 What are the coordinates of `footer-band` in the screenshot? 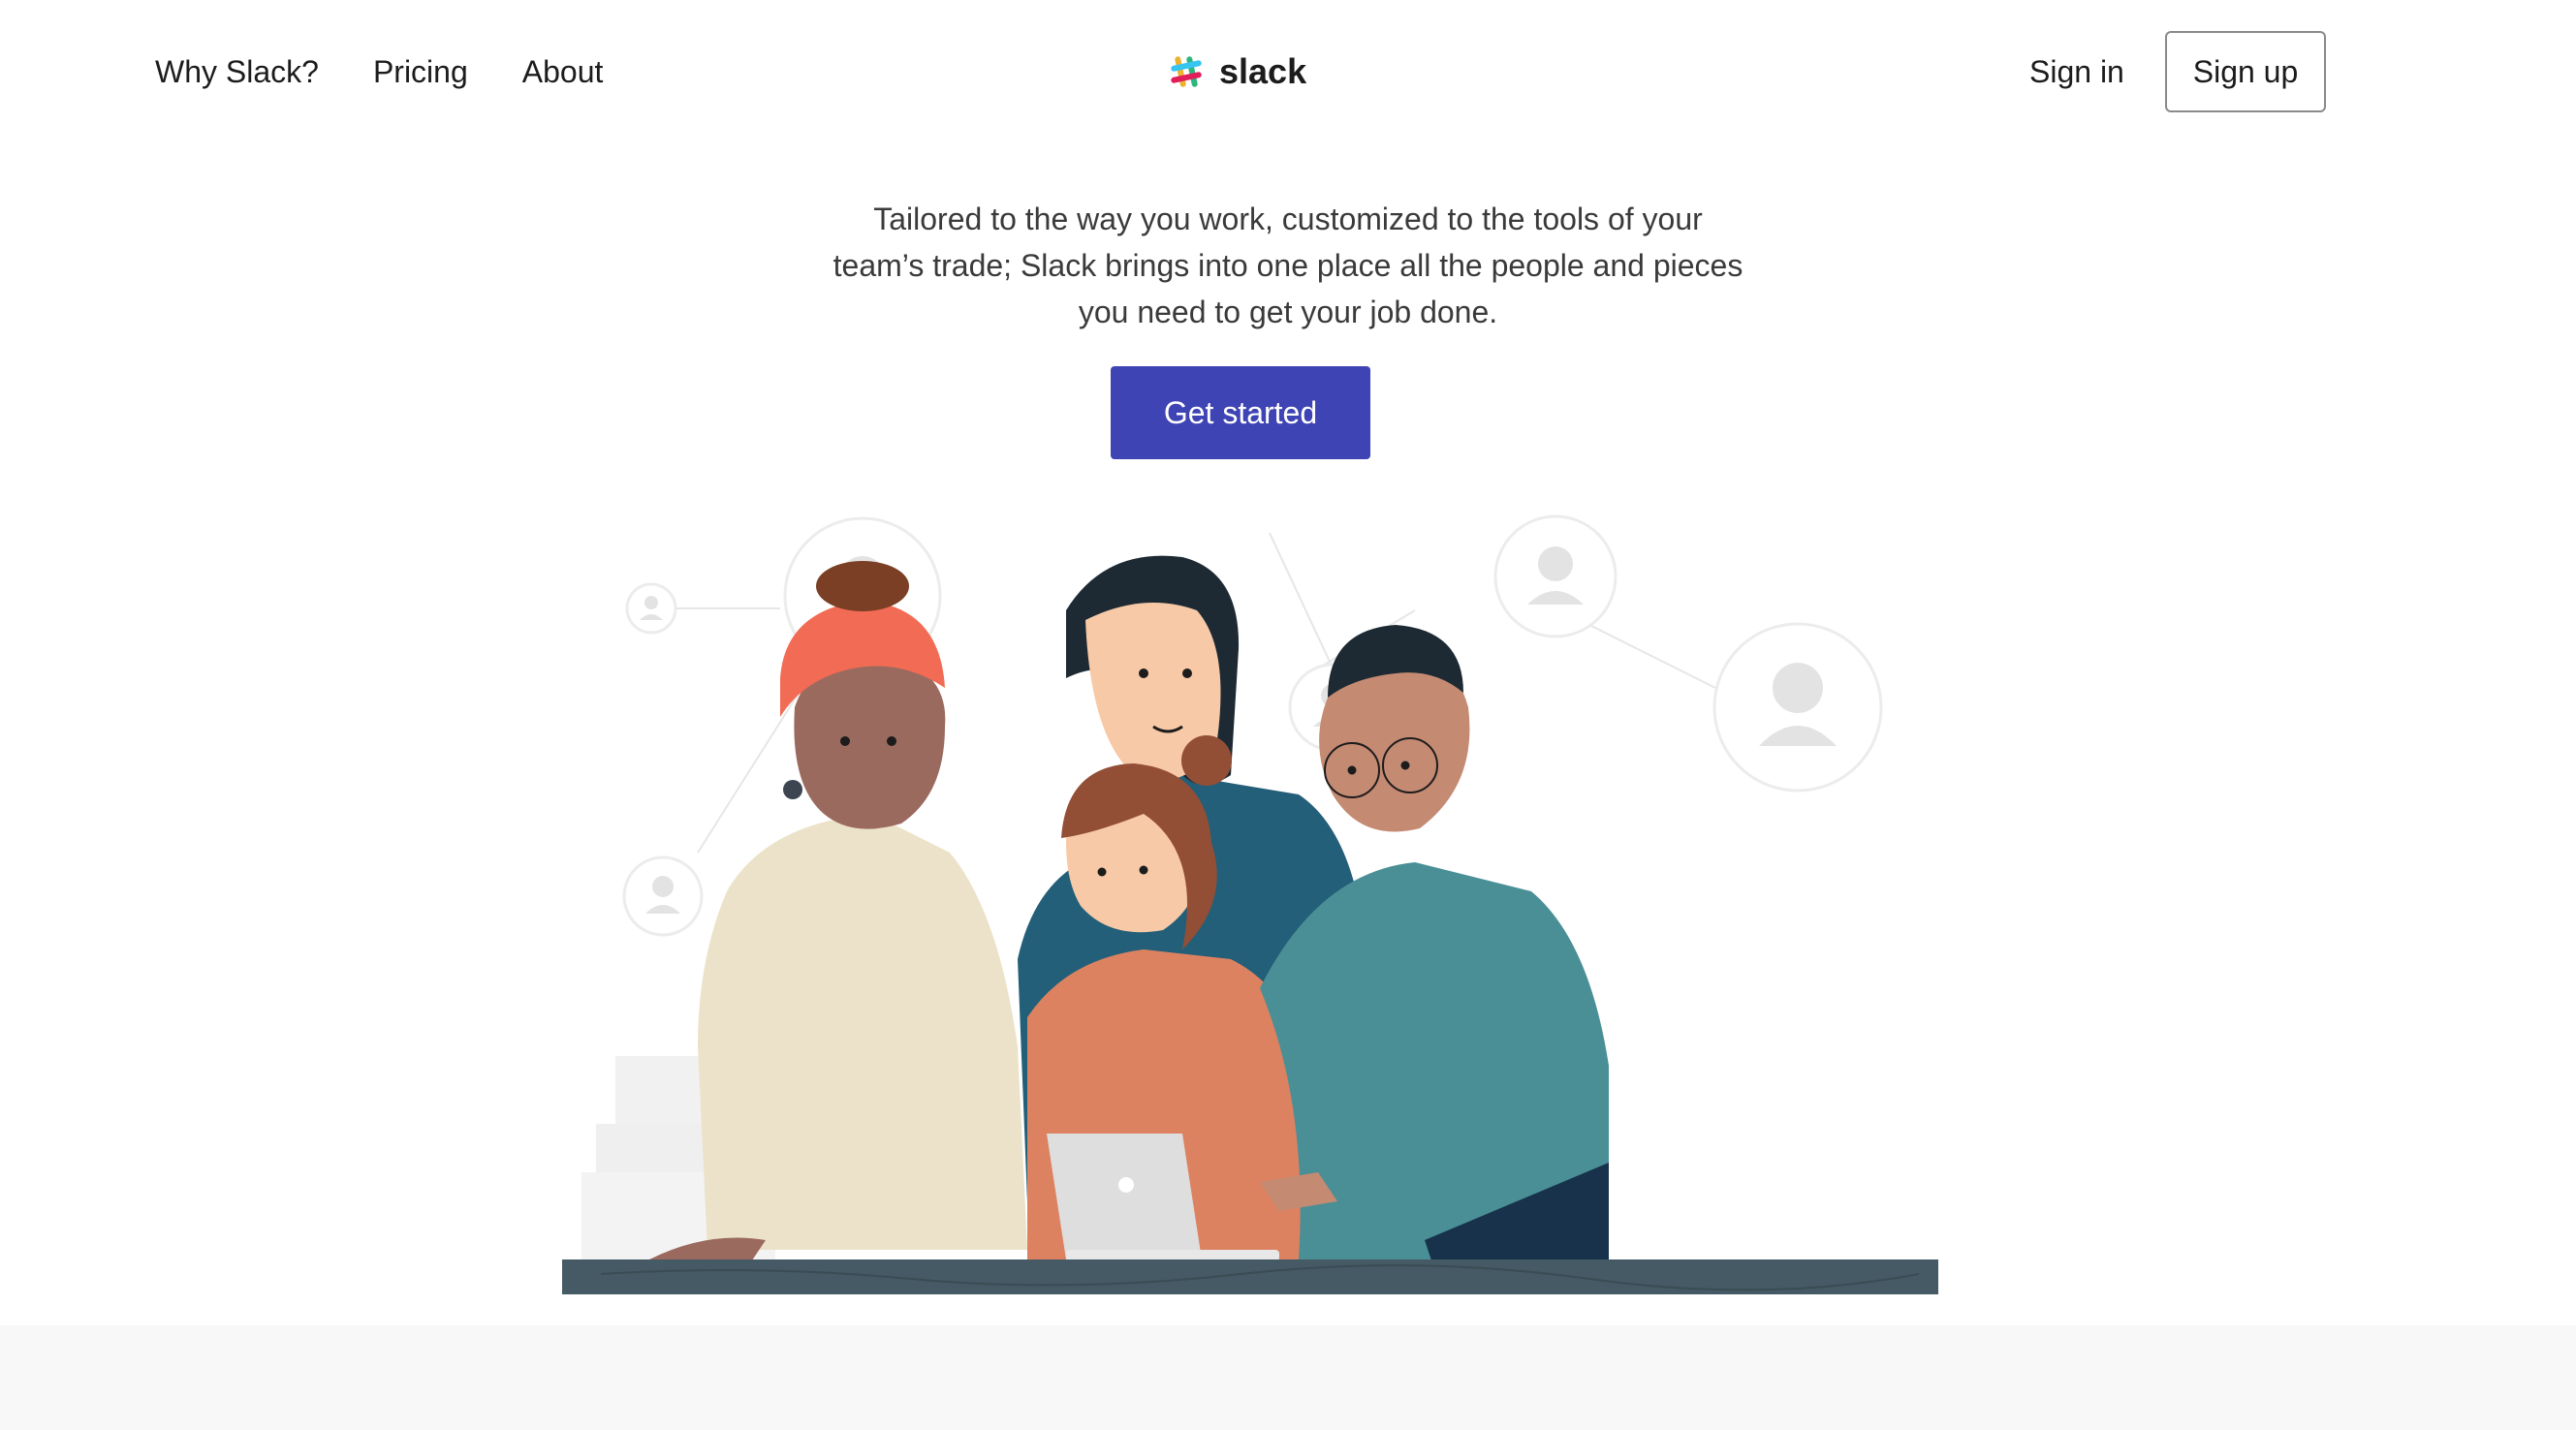 It's located at (1288, 1377).